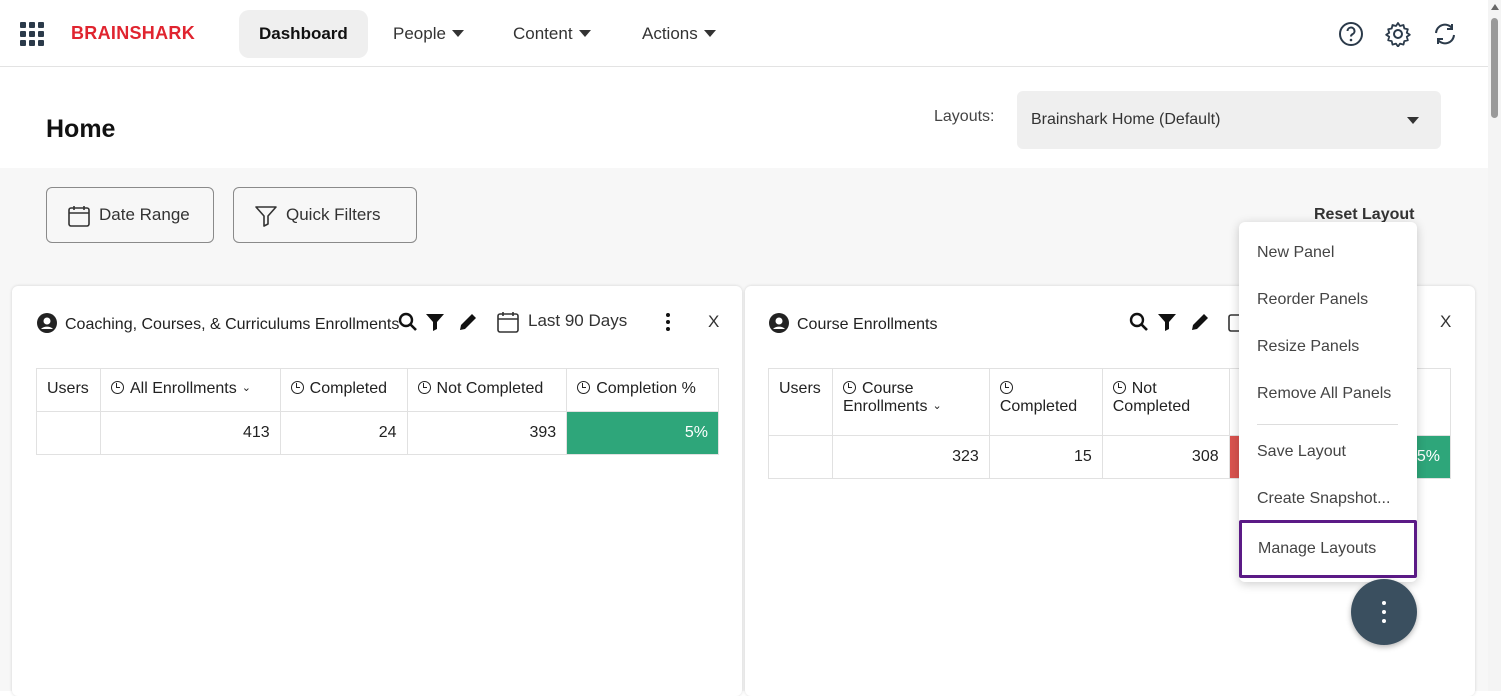  What do you see at coordinates (578, 320) in the screenshot?
I see `panel1-date-label: Last 90 Days` at bounding box center [578, 320].